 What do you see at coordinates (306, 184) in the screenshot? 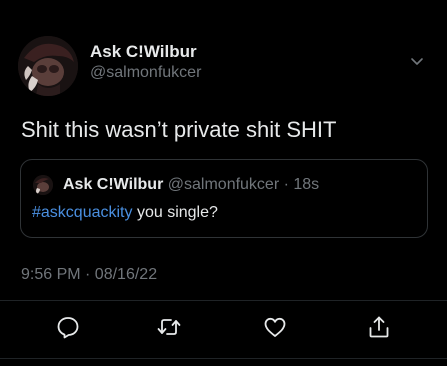
I see `quoted-age: 18s` at bounding box center [306, 184].